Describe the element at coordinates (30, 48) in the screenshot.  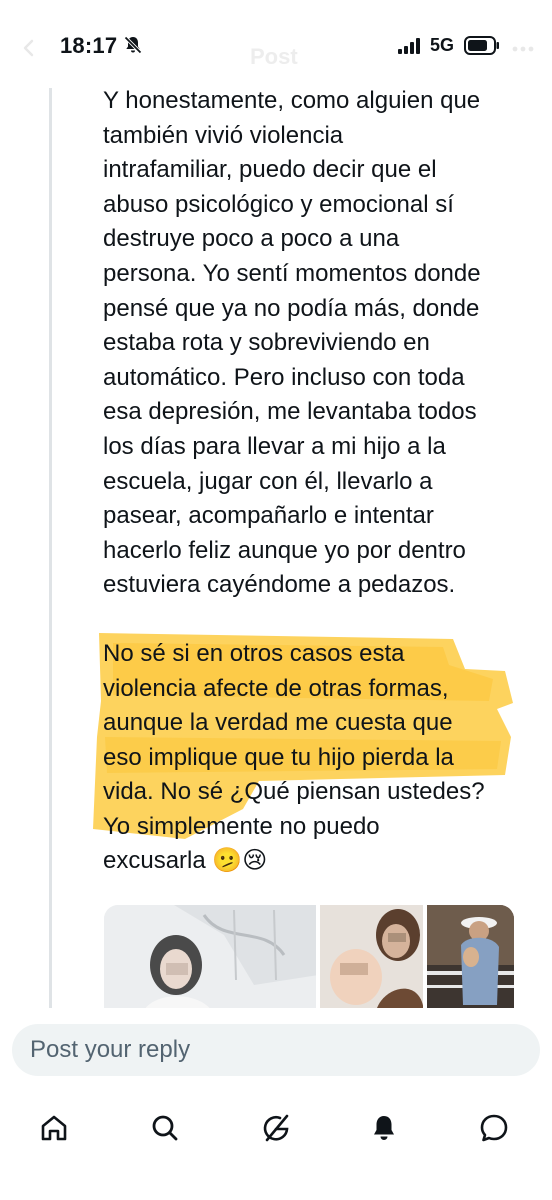
I see `back-arrow-icon` at that location.